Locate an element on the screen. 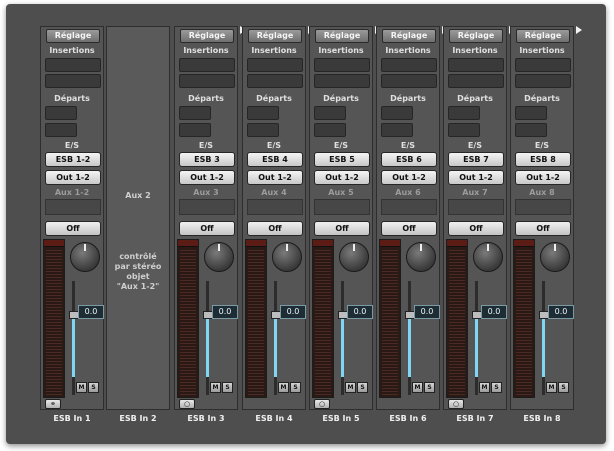 The image size is (614, 451). input-button: ESB 5 is located at coordinates (342, 159).